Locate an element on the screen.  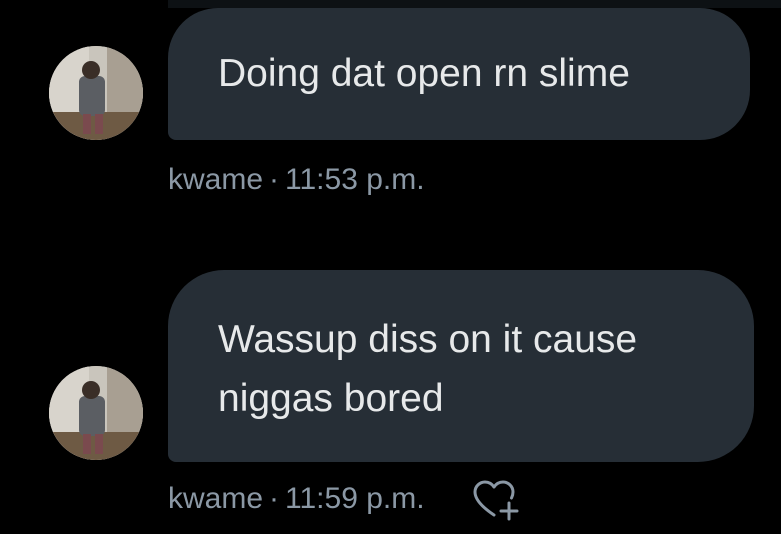
message-text: Wassup diss on it cause niggas bored is located at coordinates (428, 369).